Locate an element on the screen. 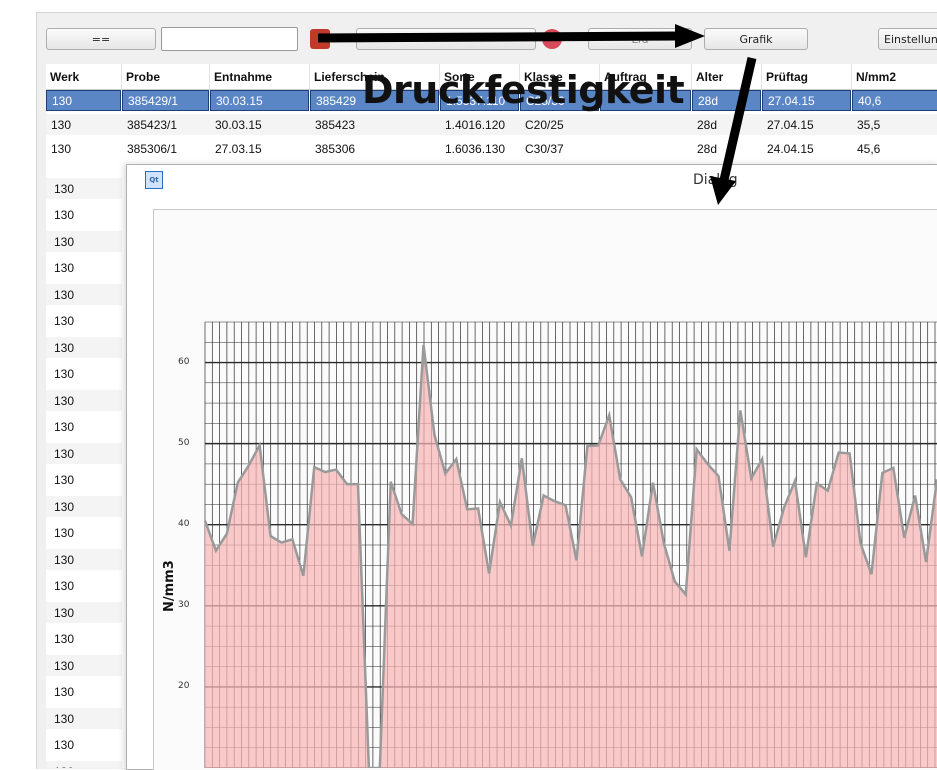  chart-title: Druckfestigkeit is located at coordinates (523, 90).